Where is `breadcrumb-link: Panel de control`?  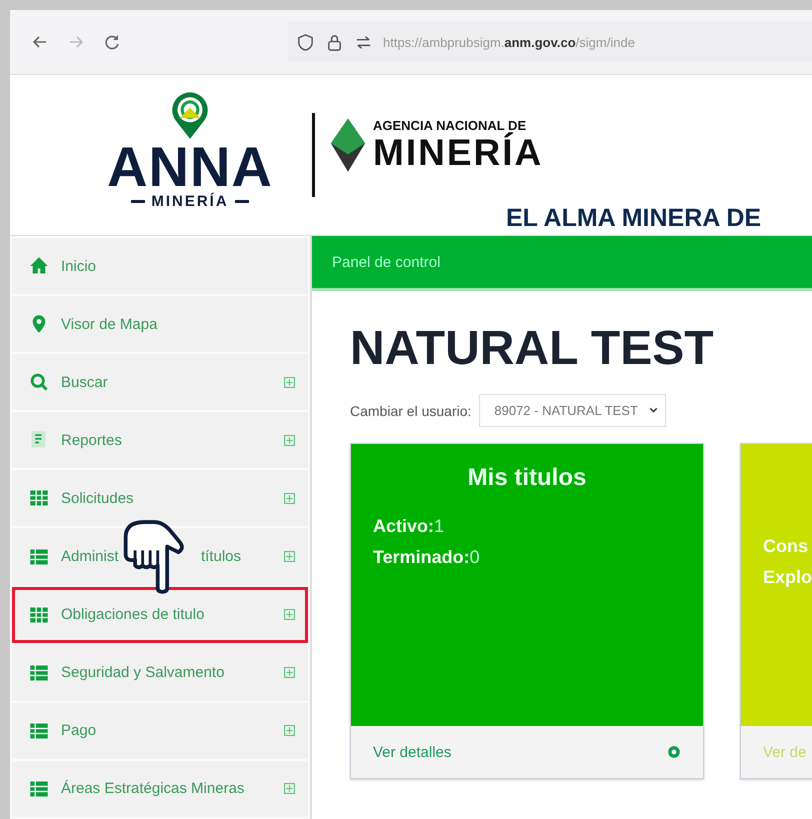 breadcrumb-link: Panel de control is located at coordinates (386, 262).